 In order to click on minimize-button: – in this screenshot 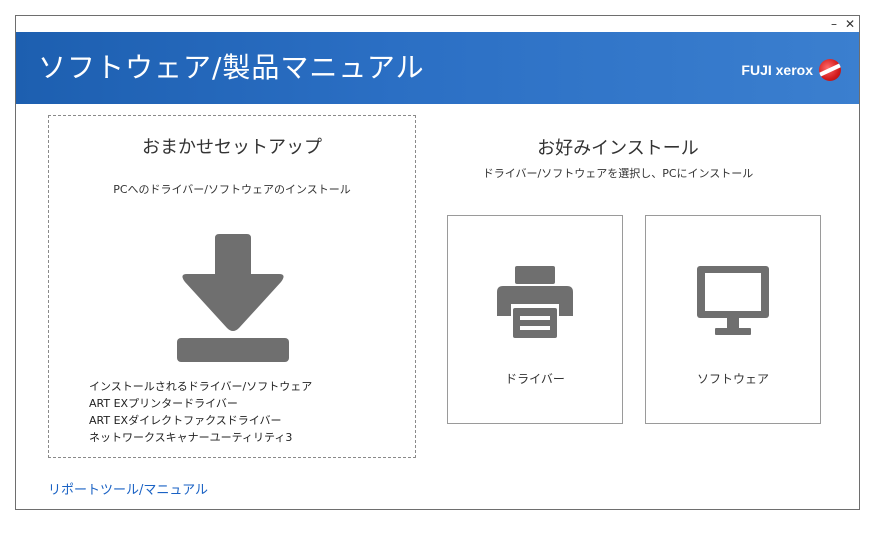, I will do `click(834, 24)`.